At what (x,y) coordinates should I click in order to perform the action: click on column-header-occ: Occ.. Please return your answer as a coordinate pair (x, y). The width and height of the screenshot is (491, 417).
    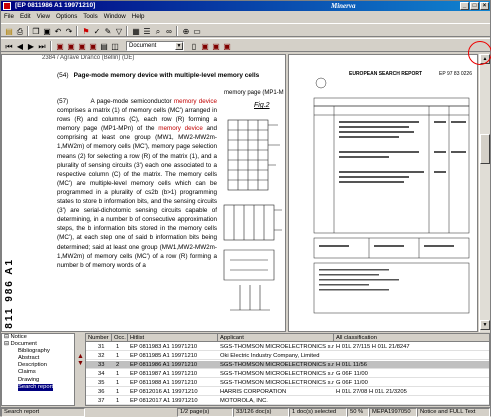
    Looking at the image, I should click on (120, 338).